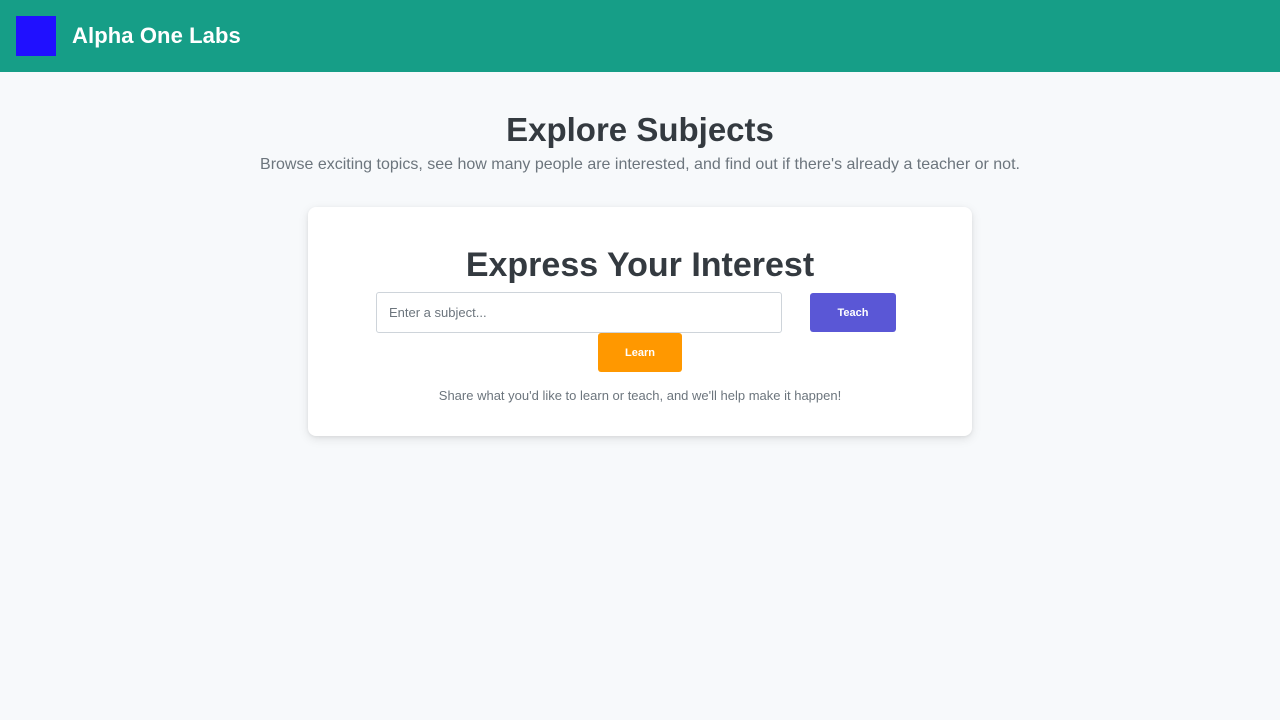 This screenshot has width=1280, height=720. Describe the element at coordinates (640, 36) in the screenshot. I see `top-navigation-bar: Alpha One Labs` at that location.